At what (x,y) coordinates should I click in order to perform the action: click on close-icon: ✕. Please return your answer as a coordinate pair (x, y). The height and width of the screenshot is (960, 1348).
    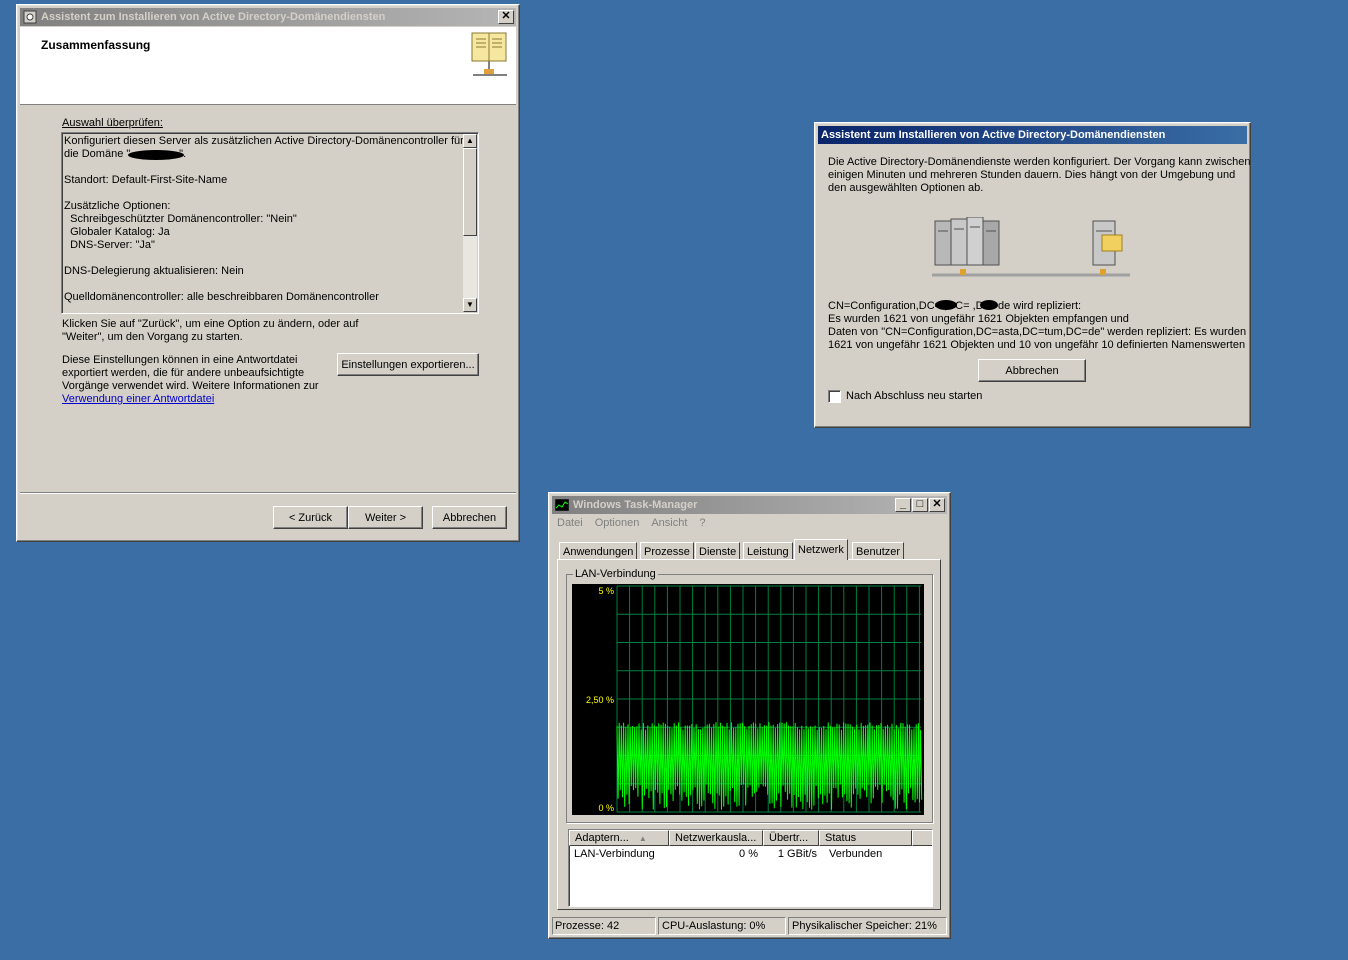
    Looking at the image, I should click on (506, 16).